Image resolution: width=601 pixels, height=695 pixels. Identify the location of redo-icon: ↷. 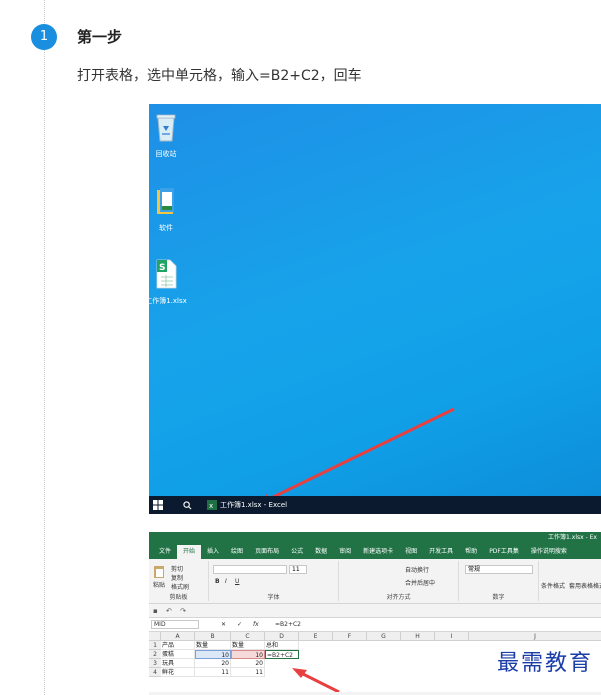
(183, 611).